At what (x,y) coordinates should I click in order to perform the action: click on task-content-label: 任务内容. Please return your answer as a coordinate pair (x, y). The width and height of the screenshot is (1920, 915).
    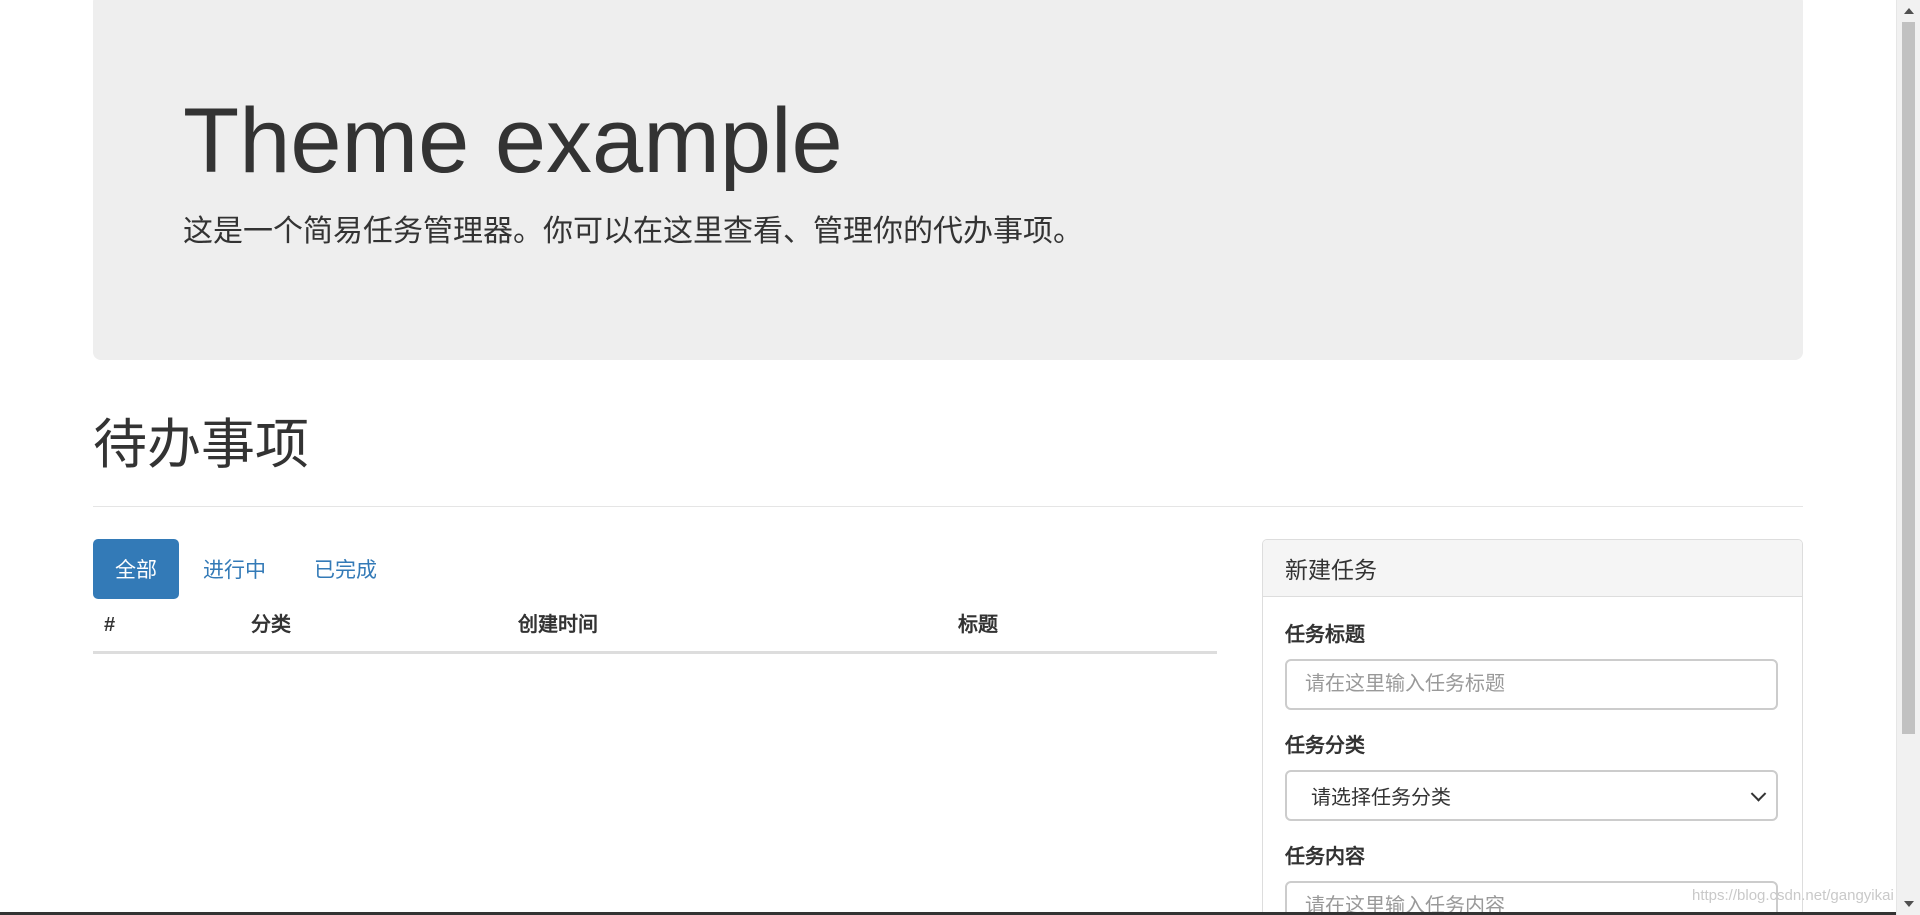
    Looking at the image, I should click on (1325, 857).